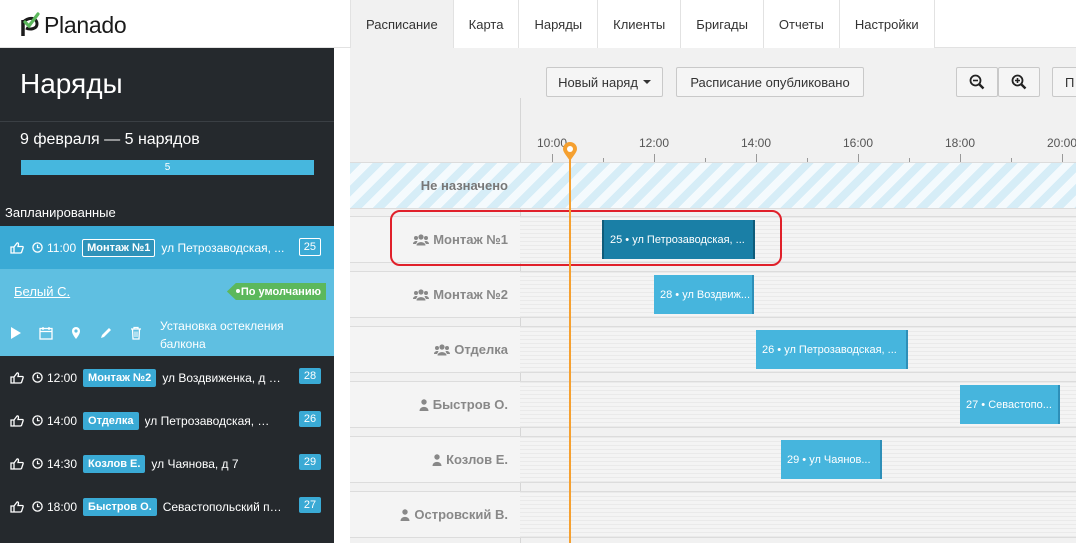  What do you see at coordinates (85, 24) in the screenshot?
I see `logo-text: Planado` at bounding box center [85, 24].